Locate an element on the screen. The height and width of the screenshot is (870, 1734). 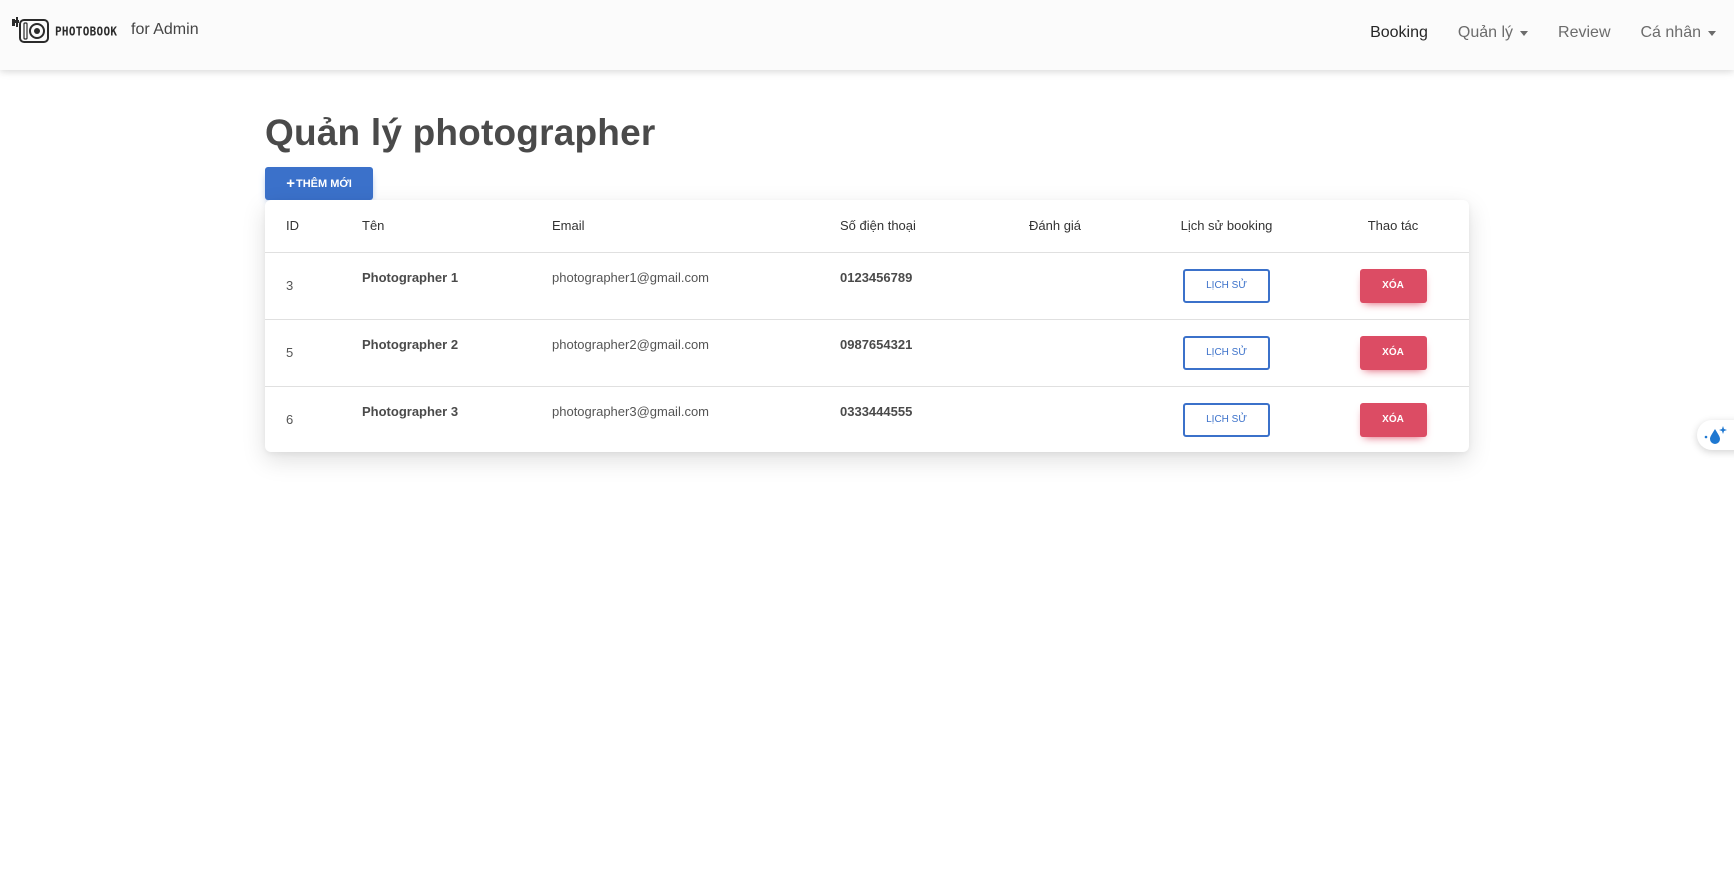
cell-id: 5 is located at coordinates (290, 352).